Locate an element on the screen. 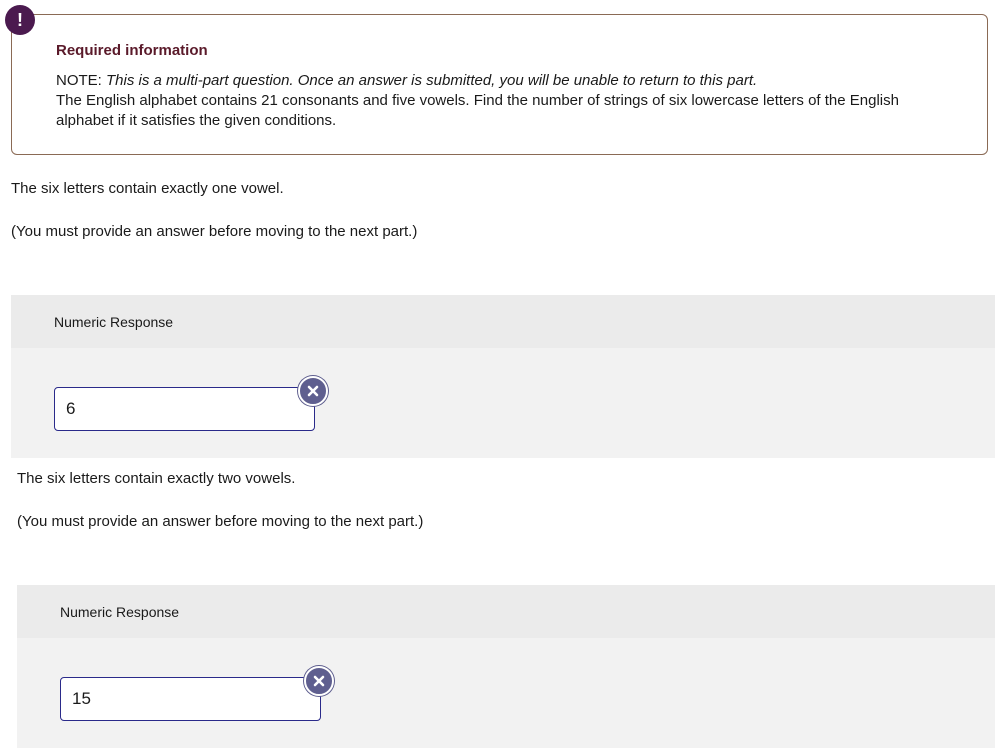  part-1-response-body is located at coordinates (503, 403).